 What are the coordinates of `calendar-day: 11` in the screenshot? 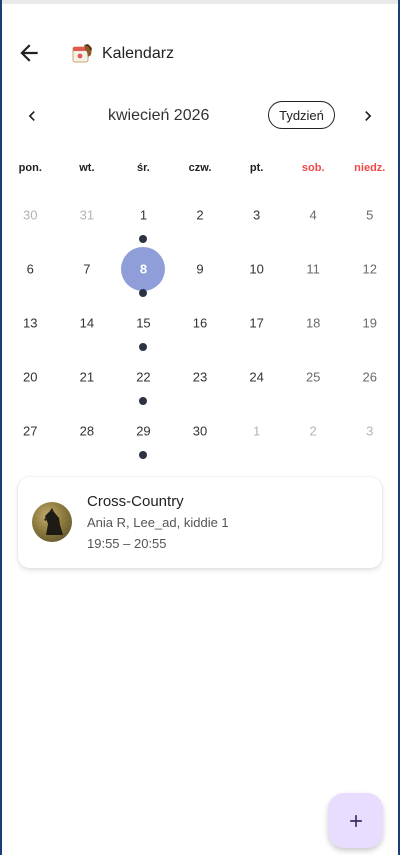 It's located at (313, 269).